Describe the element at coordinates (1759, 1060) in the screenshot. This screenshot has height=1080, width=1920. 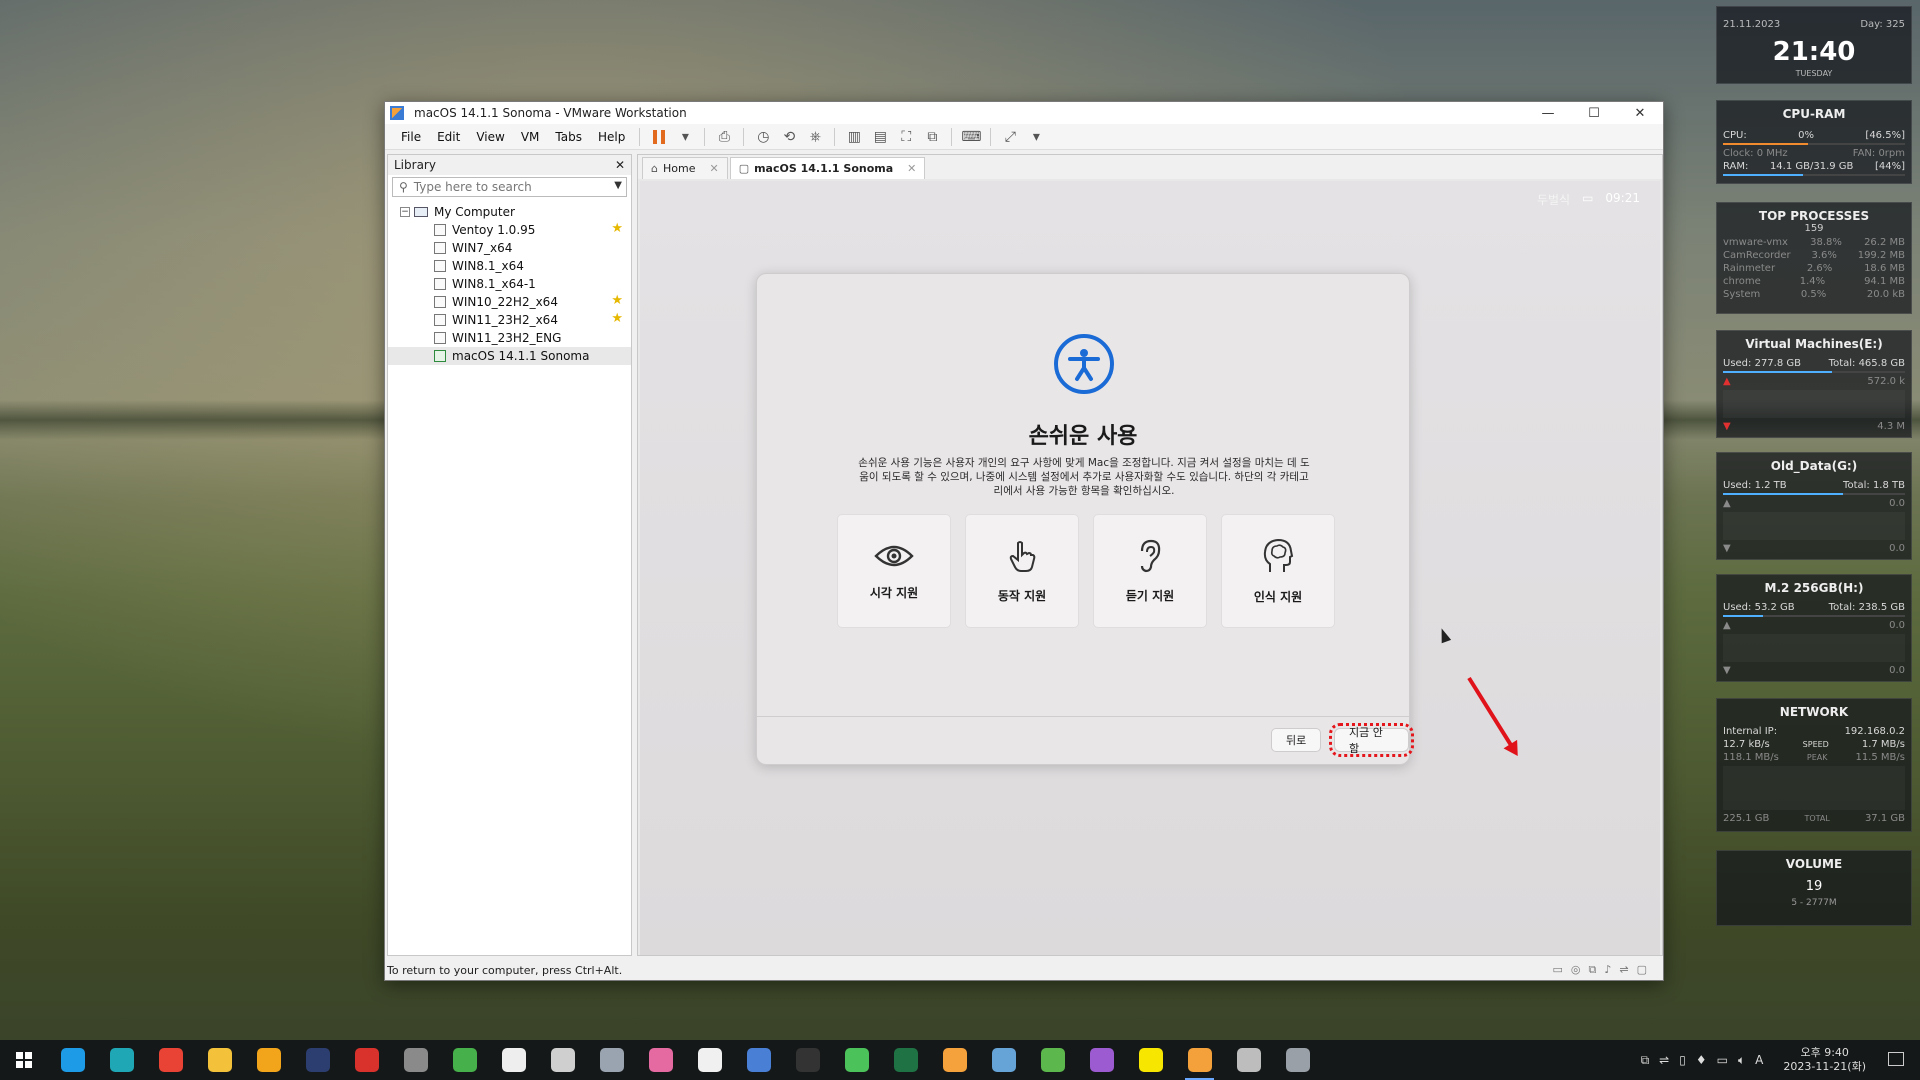
I see `ime-indicator: A` at that location.